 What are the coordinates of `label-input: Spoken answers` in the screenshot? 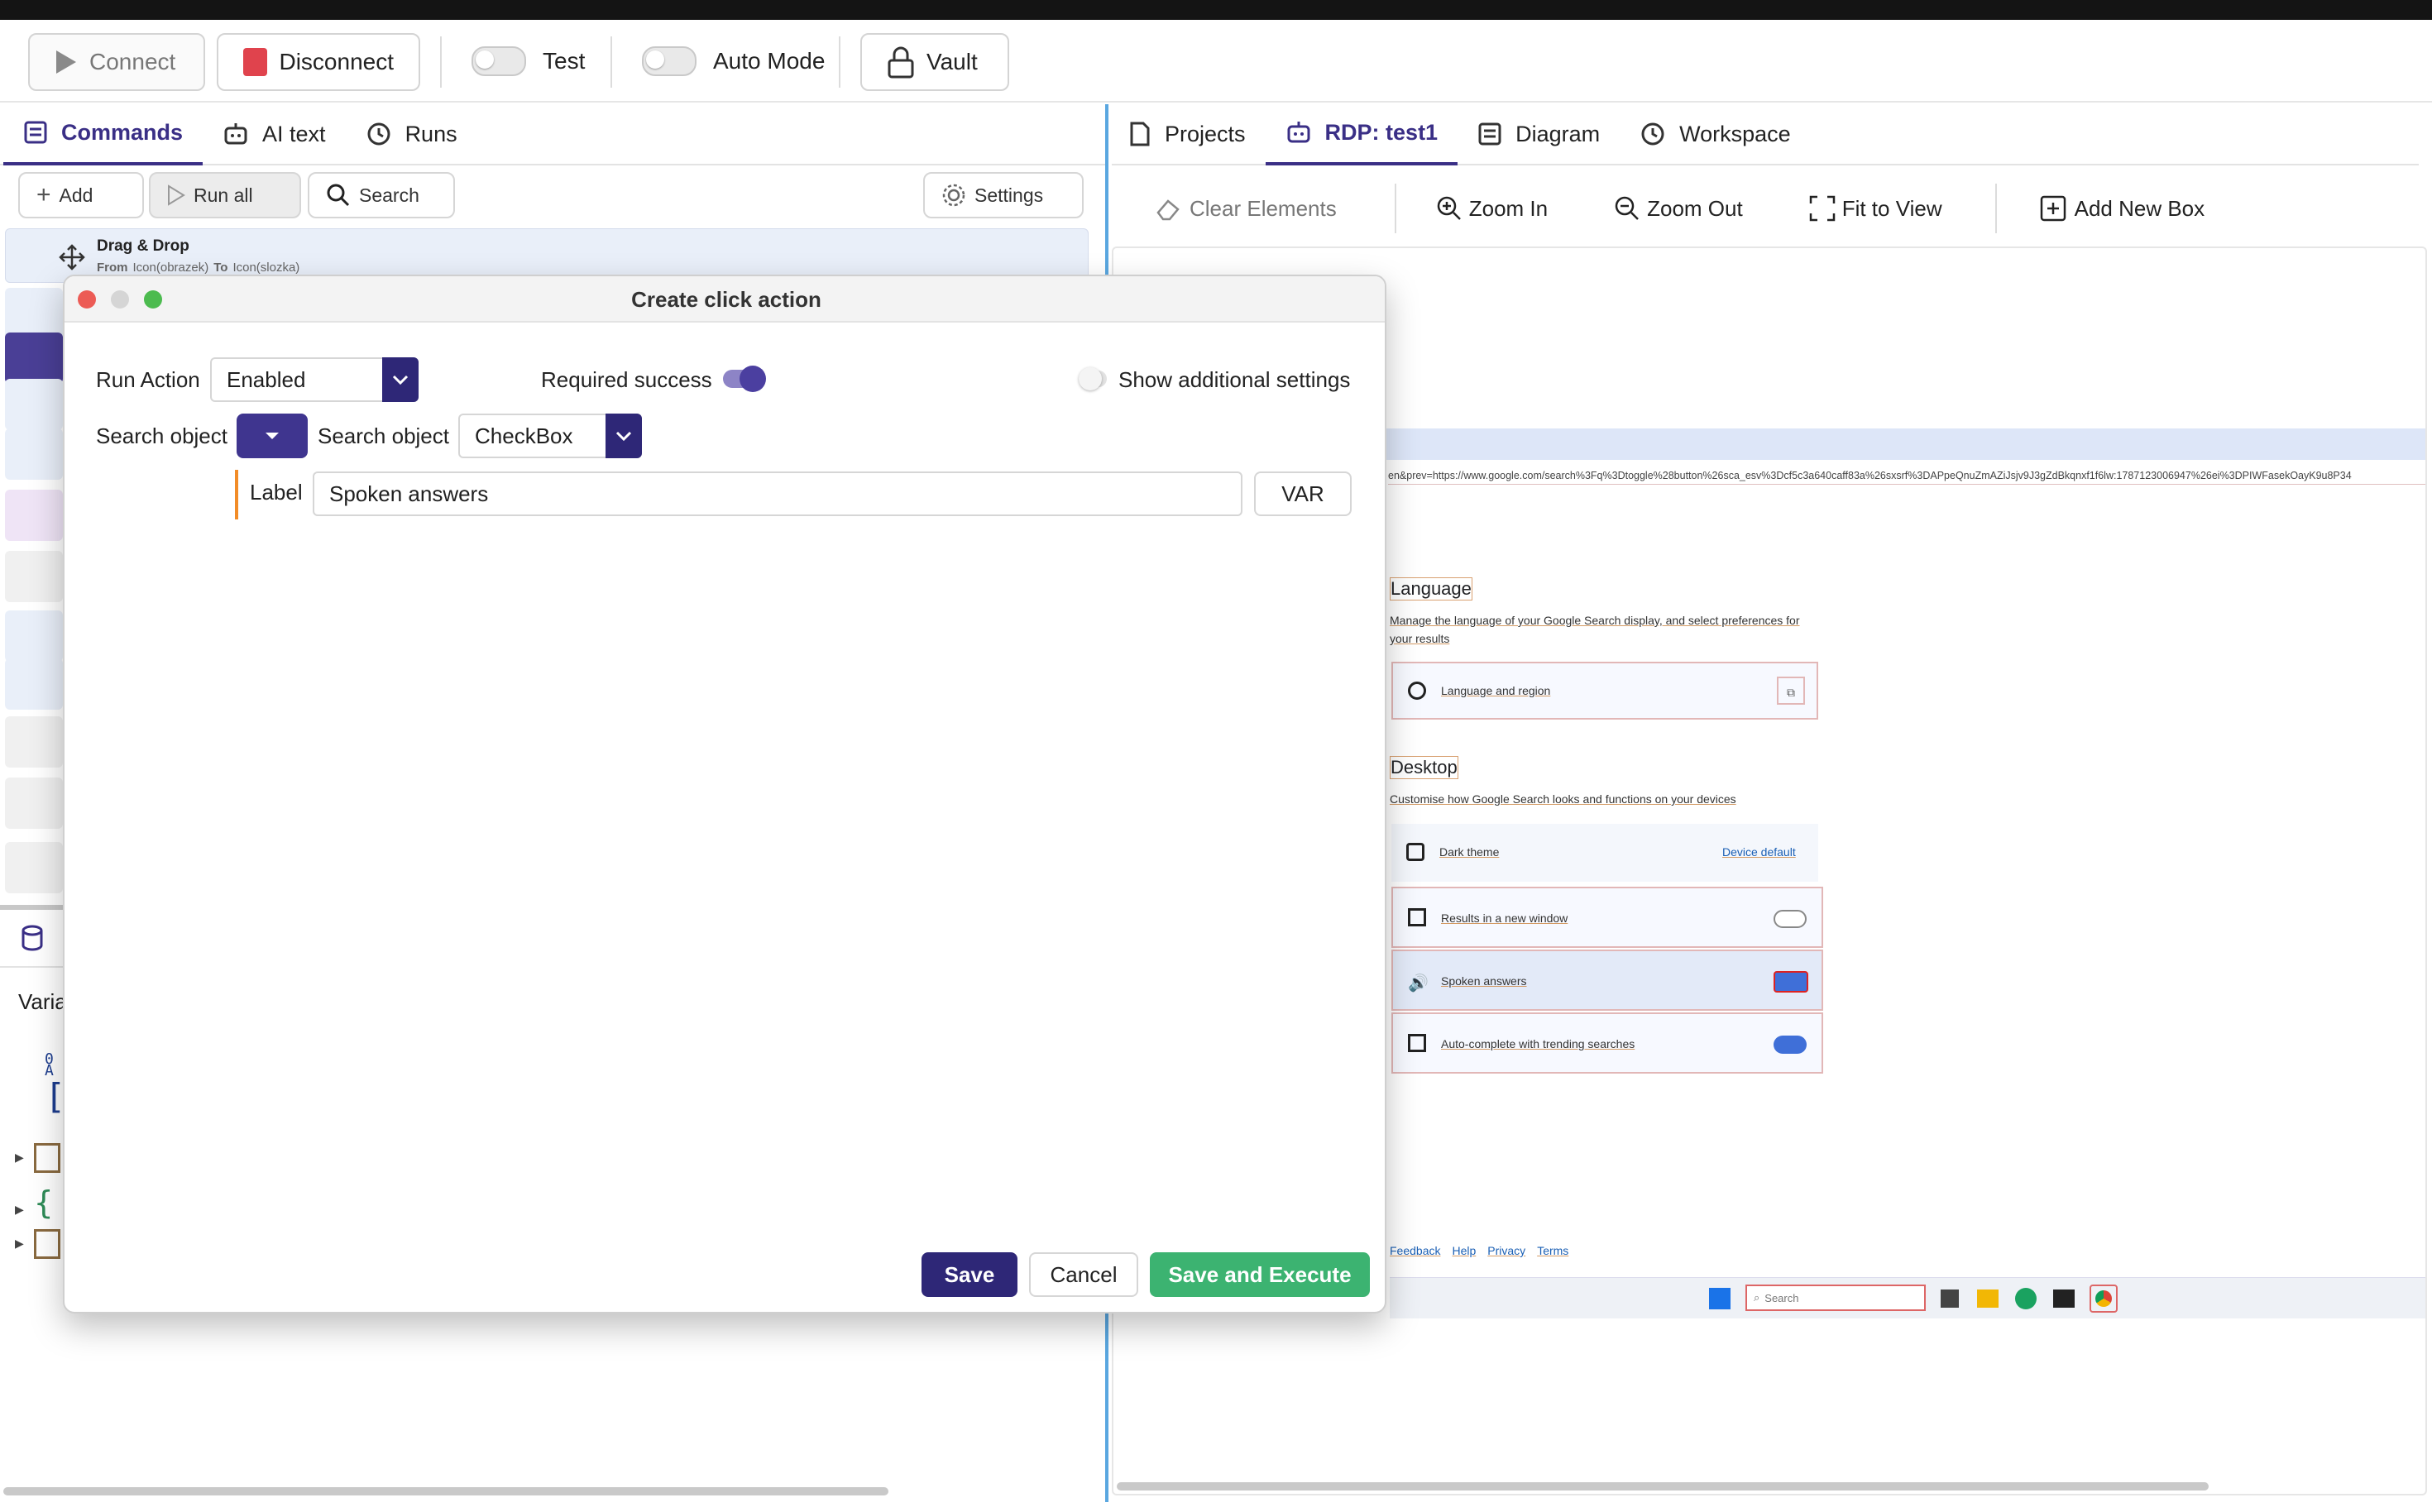 It's located at (777, 493).